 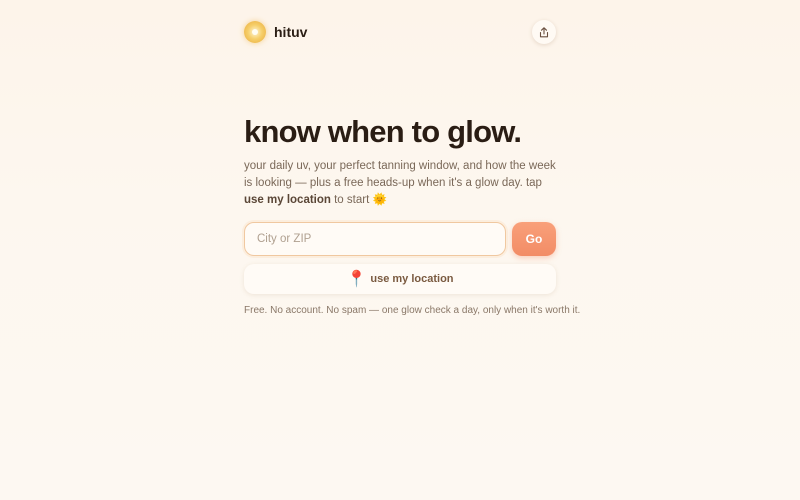 I want to click on city-zip-input, so click(x=375, y=239).